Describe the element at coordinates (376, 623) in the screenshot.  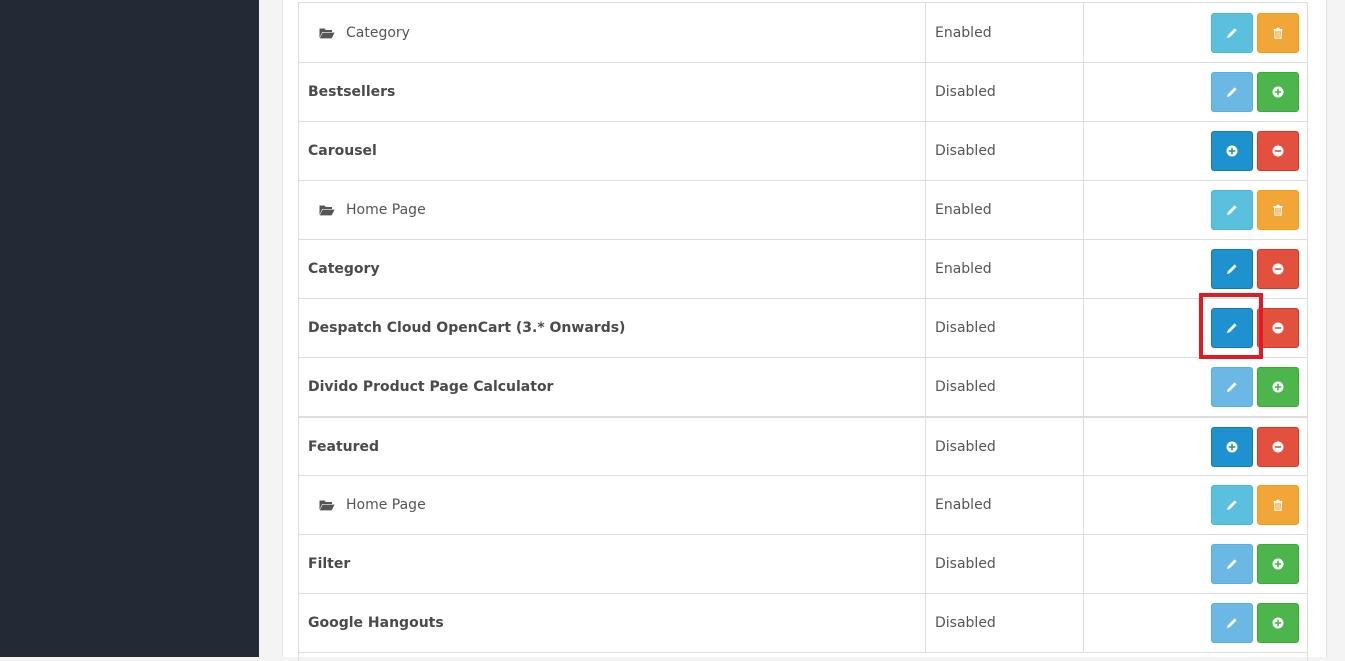
I see `extension-name: Google Hangouts` at that location.